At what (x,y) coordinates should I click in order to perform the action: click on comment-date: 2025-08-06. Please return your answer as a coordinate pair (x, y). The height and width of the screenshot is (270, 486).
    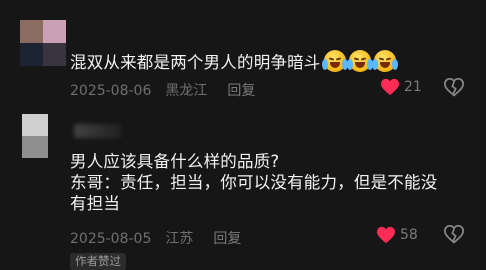
    Looking at the image, I should click on (111, 91).